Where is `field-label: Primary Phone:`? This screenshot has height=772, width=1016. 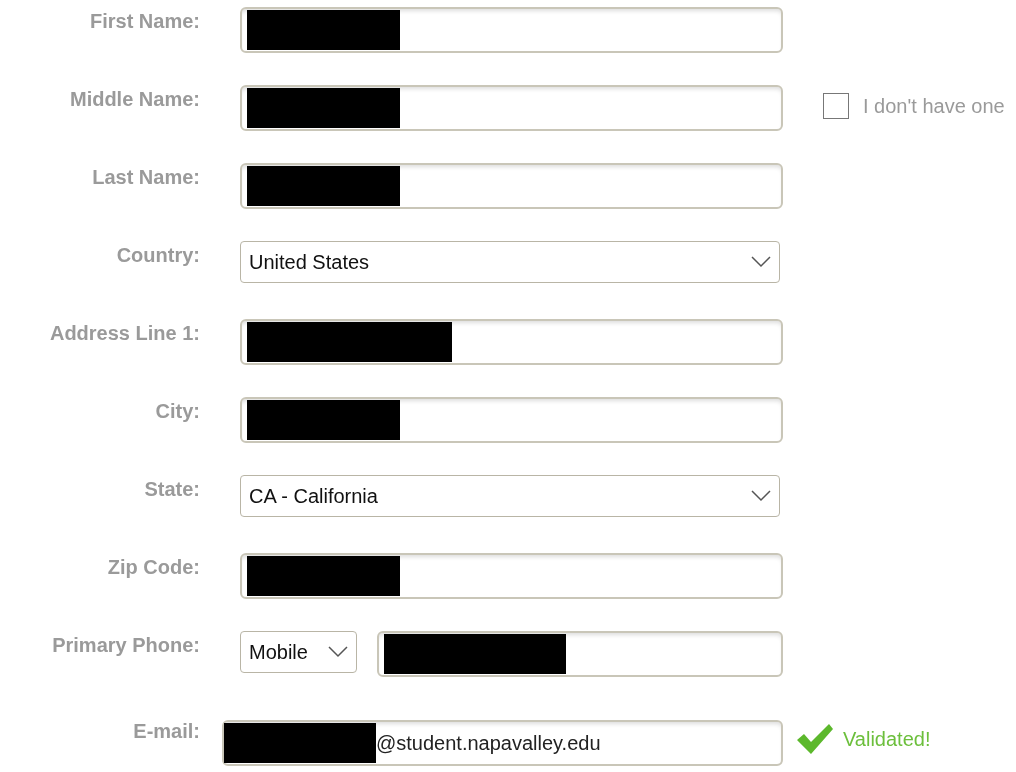
field-label: Primary Phone: is located at coordinates (126, 645).